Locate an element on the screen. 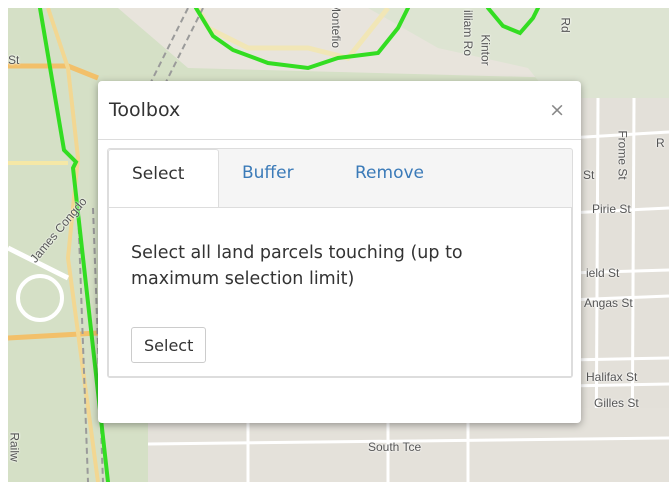 The height and width of the screenshot is (482, 669). tab-bar: Select Buffer Remove is located at coordinates (340, 178).